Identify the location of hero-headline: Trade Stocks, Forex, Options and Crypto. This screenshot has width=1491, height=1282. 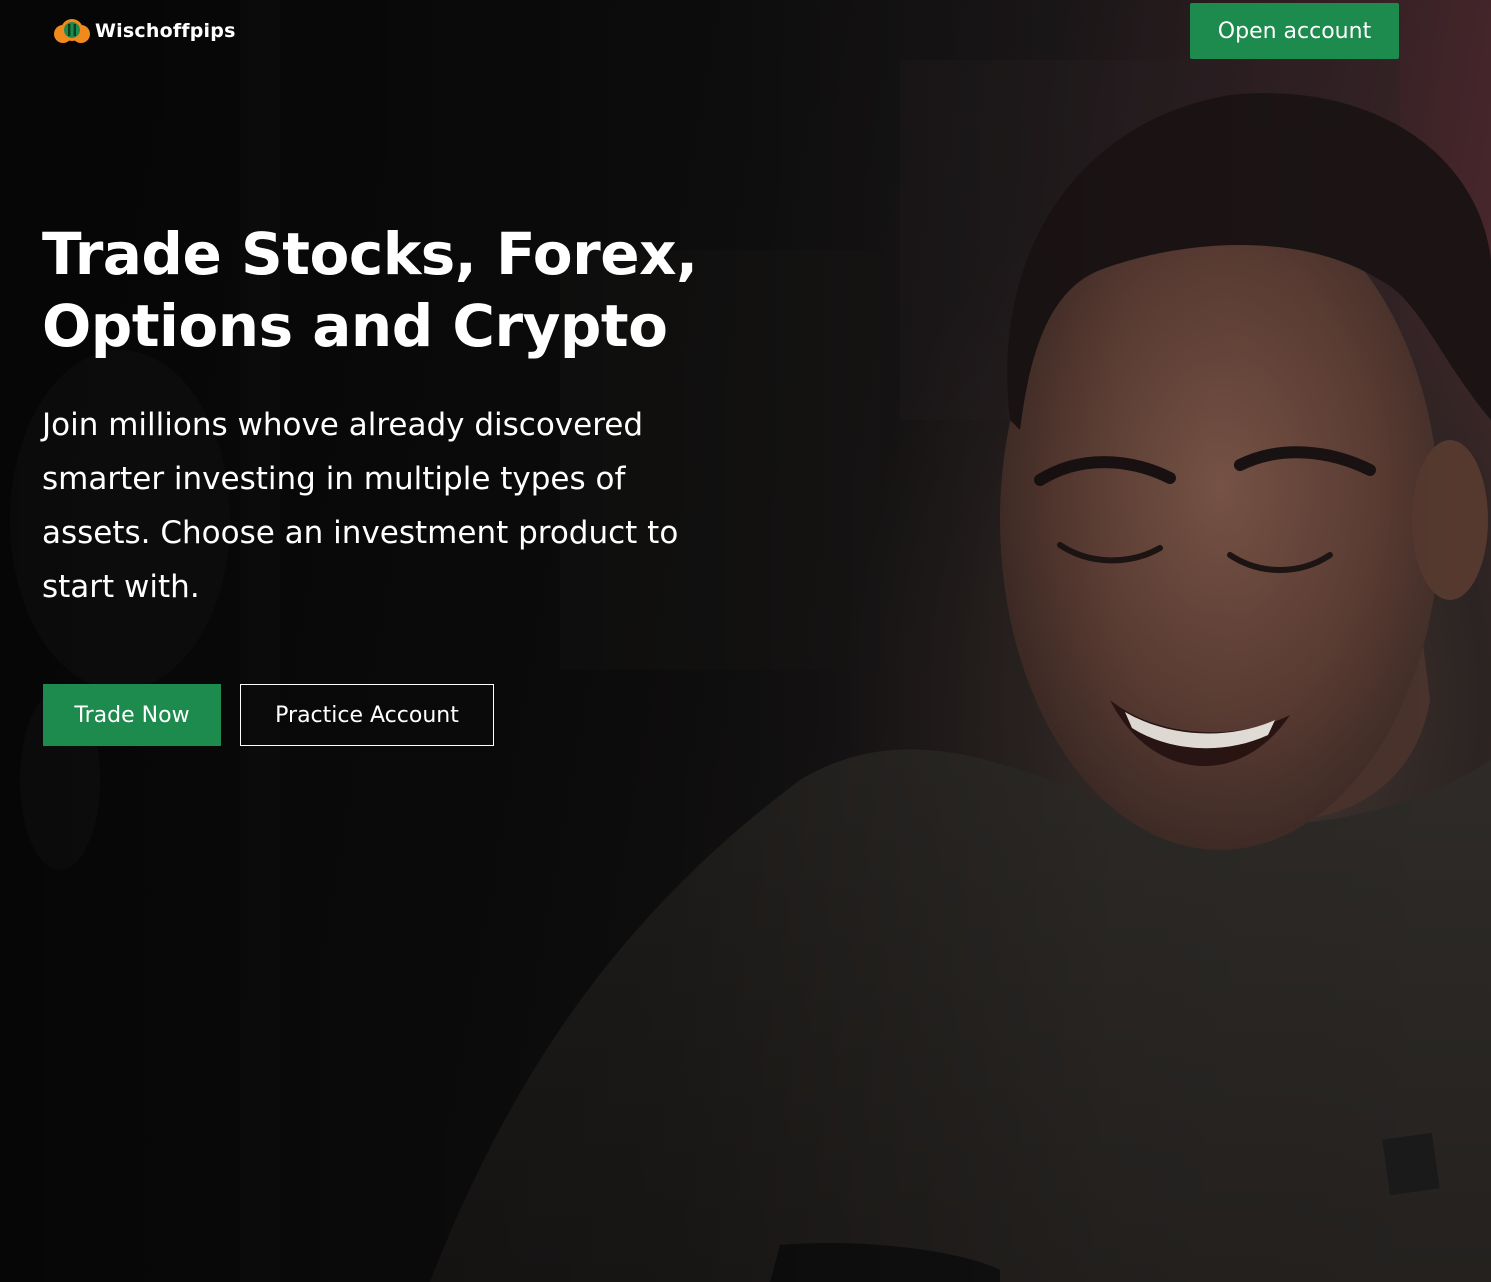
(402, 290).